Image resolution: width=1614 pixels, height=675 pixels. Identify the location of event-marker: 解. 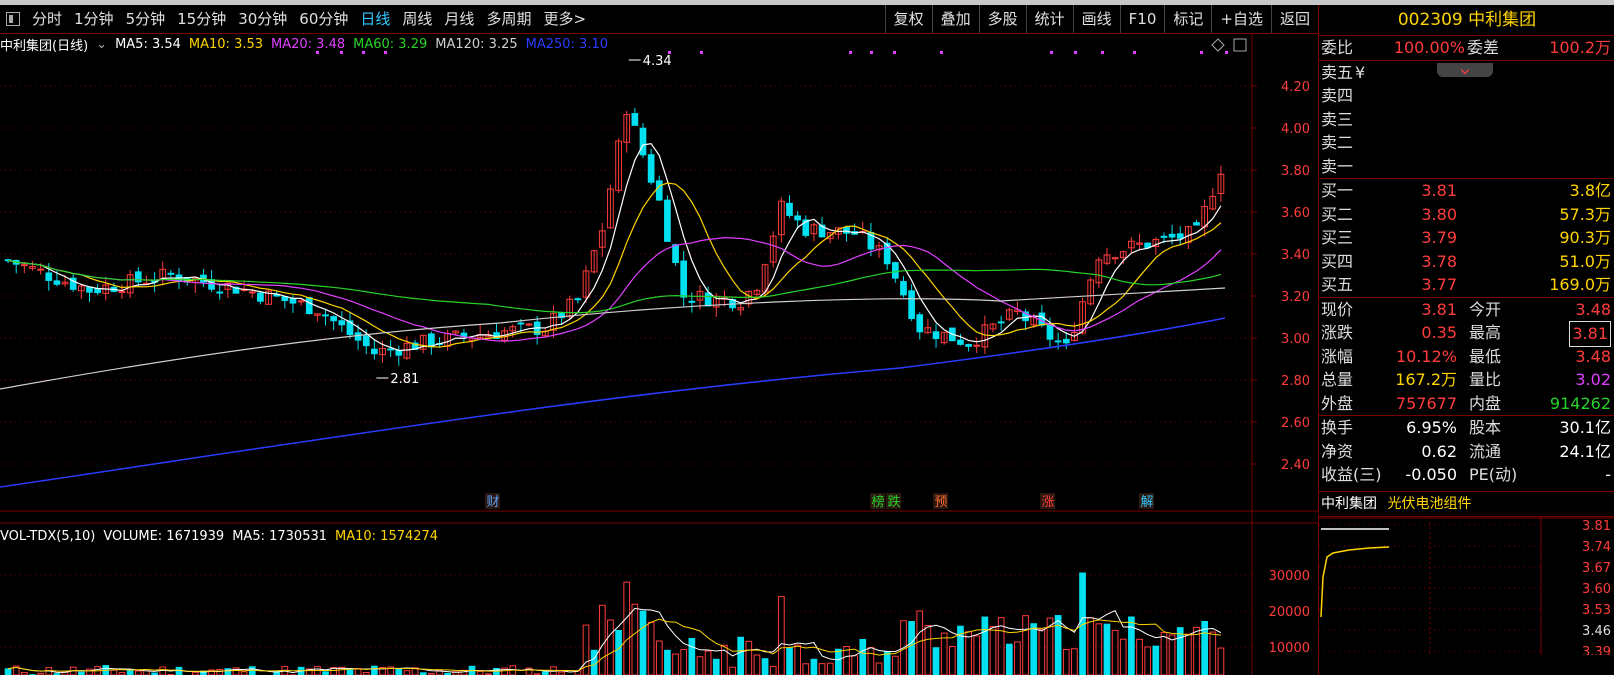
(1146, 502).